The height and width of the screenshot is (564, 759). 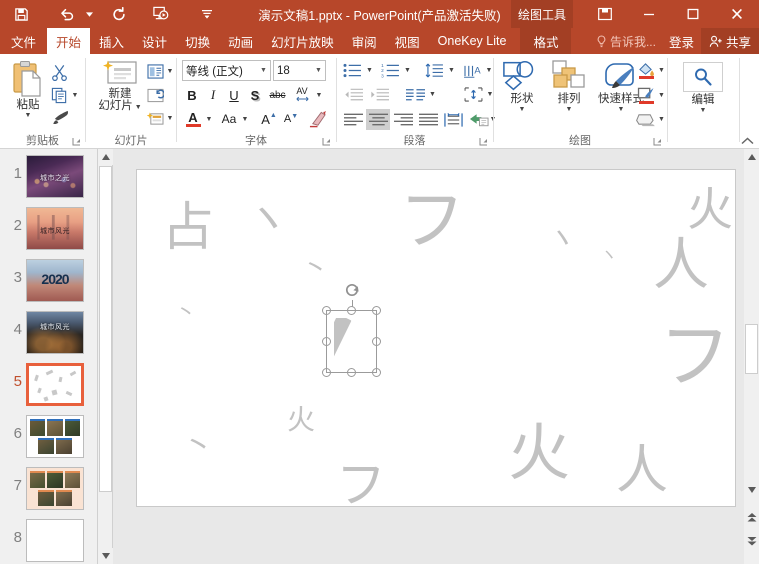 I want to click on font-family-dropdown-icon: ▼, so click(x=263, y=70).